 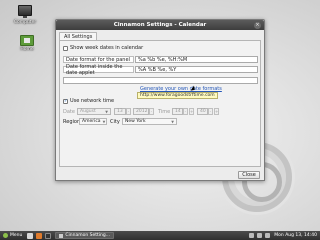 I want to click on year-field: 2012, so click(x=141, y=111).